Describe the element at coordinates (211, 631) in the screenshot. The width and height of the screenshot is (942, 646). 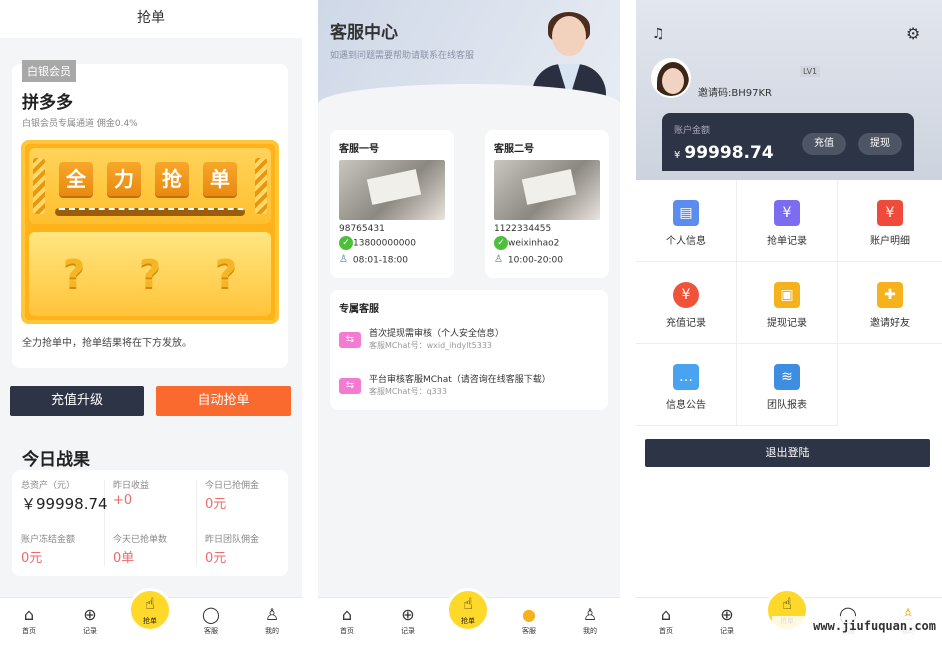
I see `tab-label: 客服` at that location.